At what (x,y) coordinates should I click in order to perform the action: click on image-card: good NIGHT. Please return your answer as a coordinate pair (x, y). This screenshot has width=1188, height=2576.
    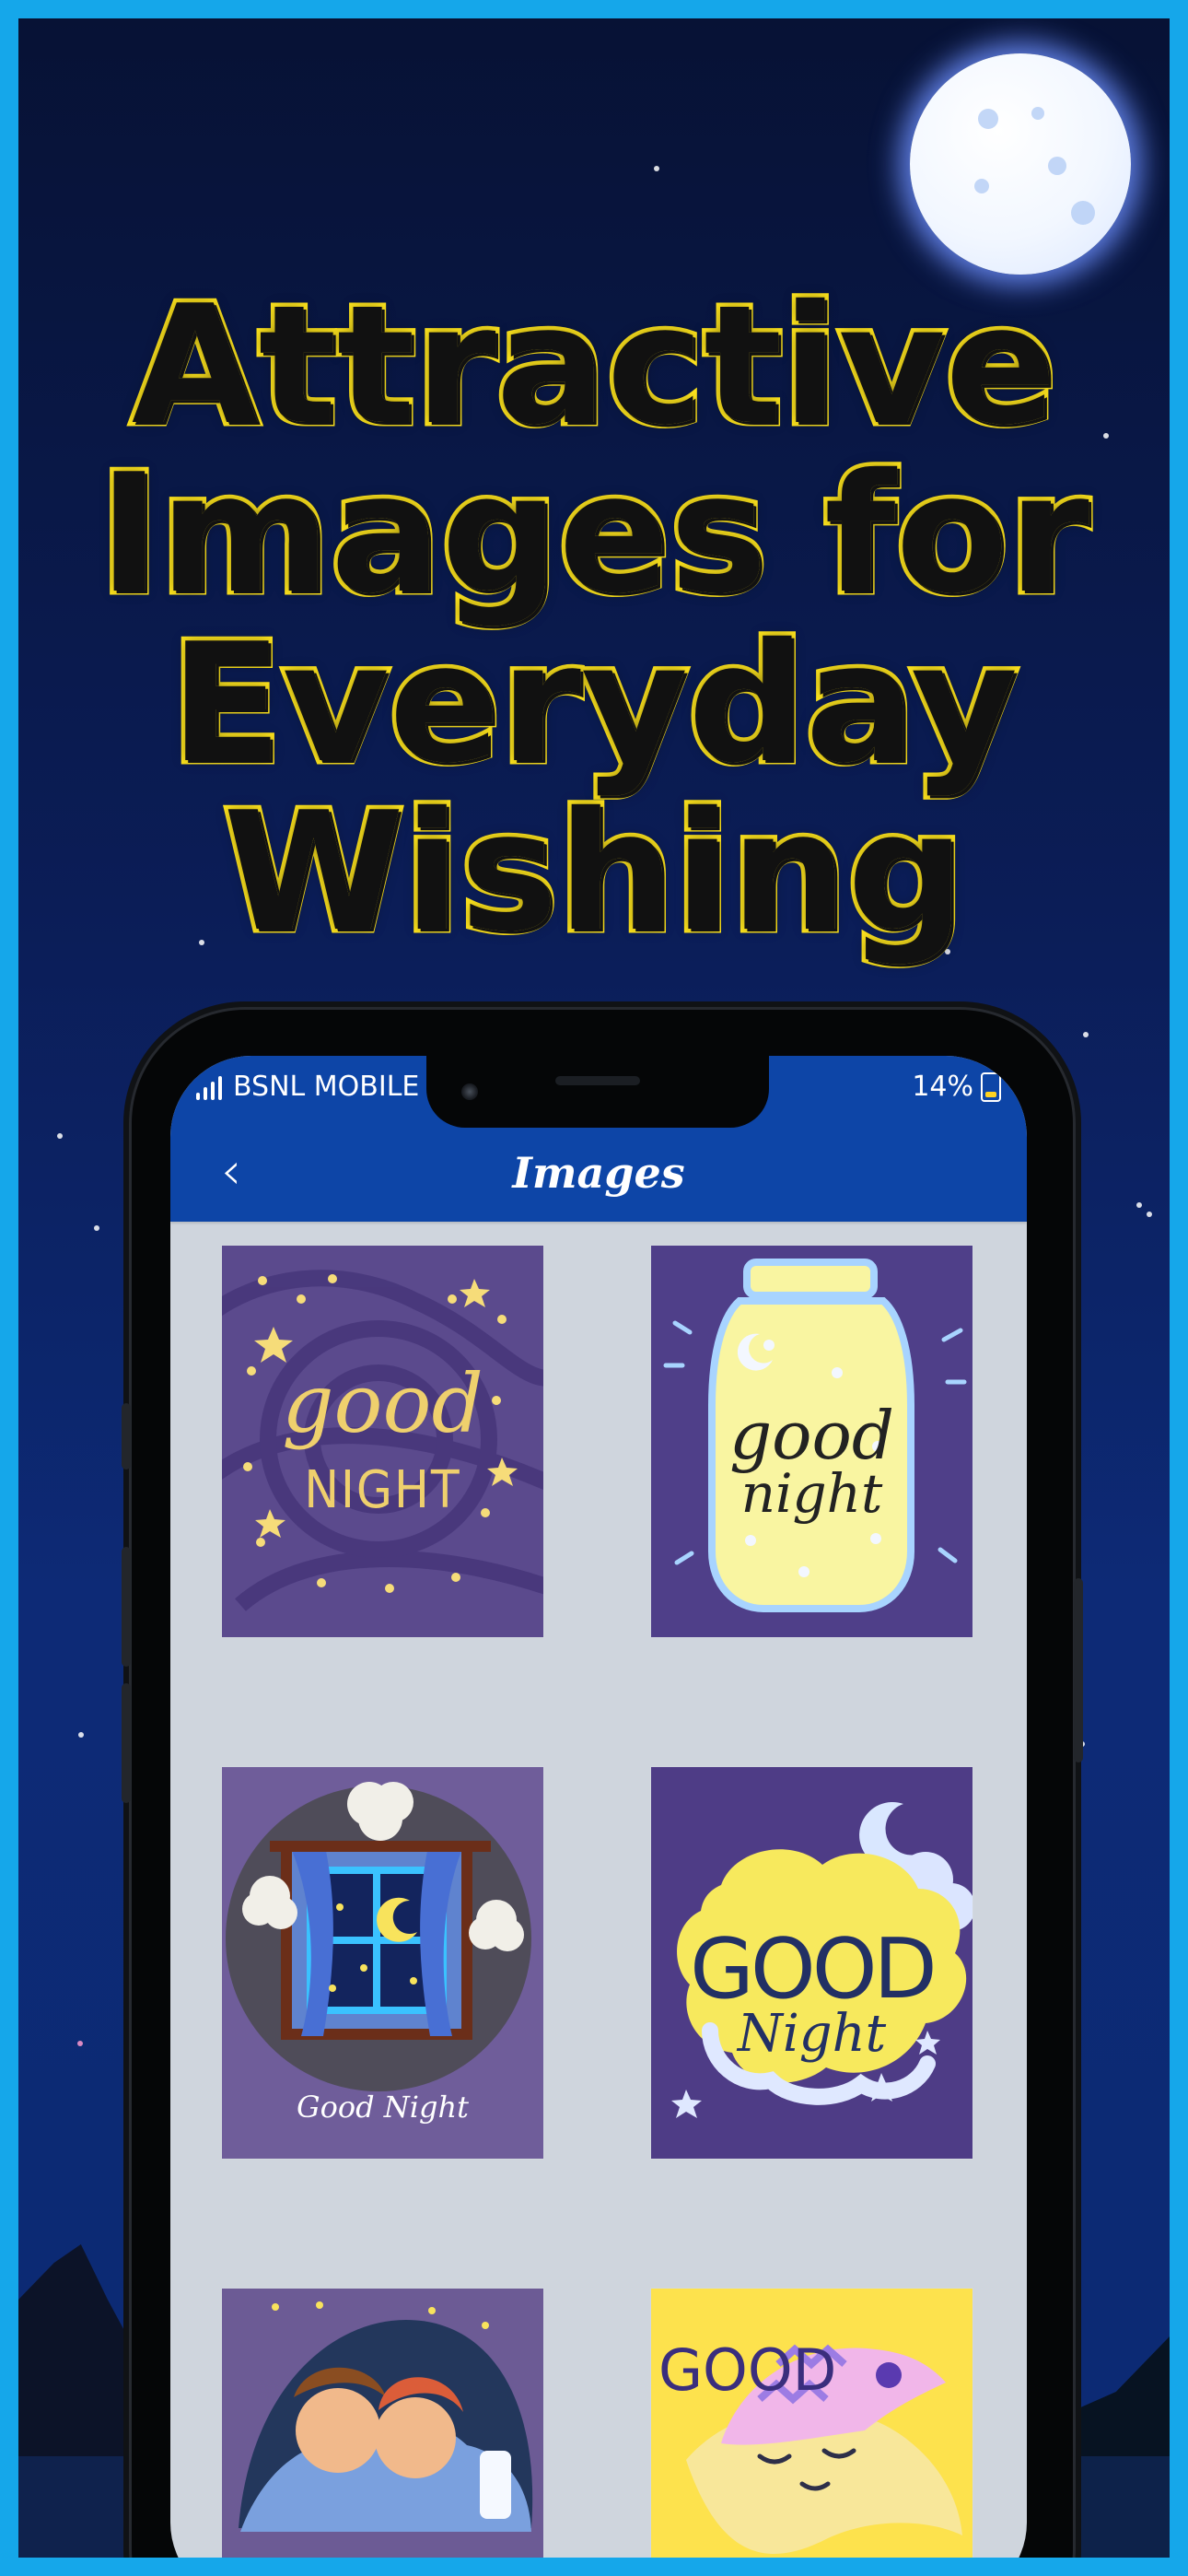
    Looking at the image, I should click on (382, 1441).